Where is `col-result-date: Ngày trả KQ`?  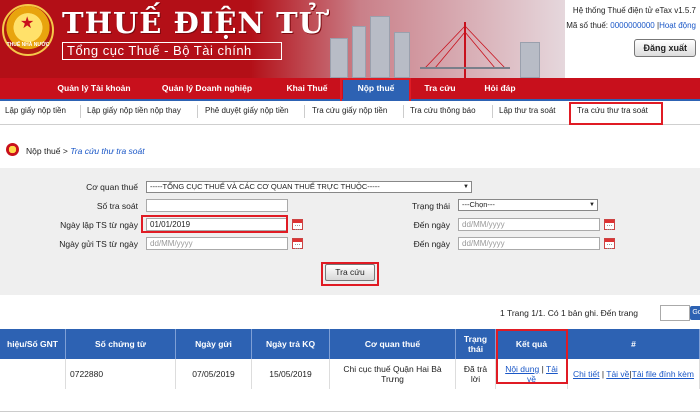 col-result-date: Ngày trả KQ is located at coordinates (291, 344).